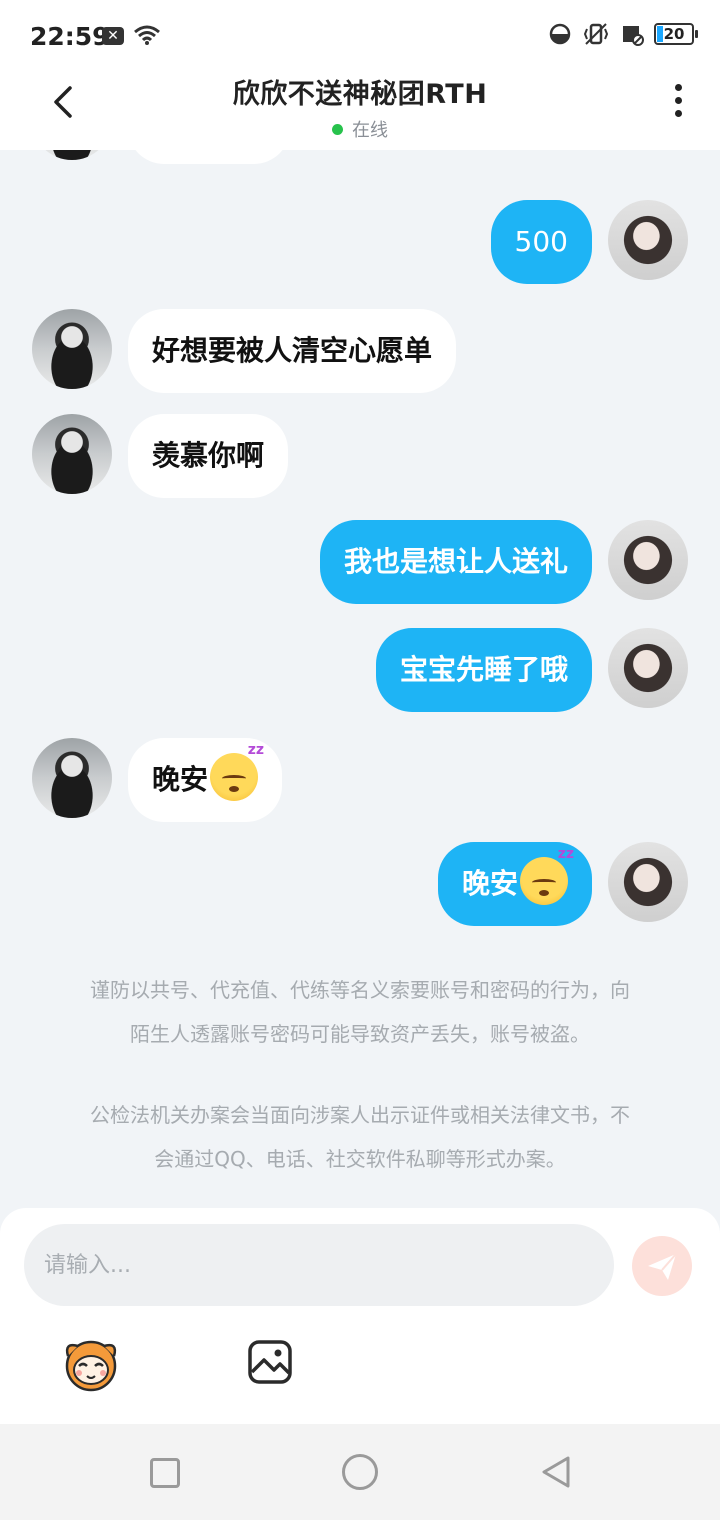 The height and width of the screenshot is (1520, 720). I want to click on message-bubble: 500, so click(541, 242).